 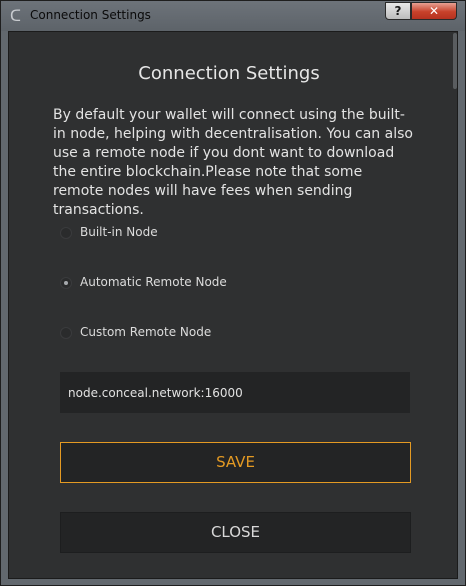 What do you see at coordinates (153, 282) in the screenshot?
I see `option-label: Automatic Remote Node` at bounding box center [153, 282].